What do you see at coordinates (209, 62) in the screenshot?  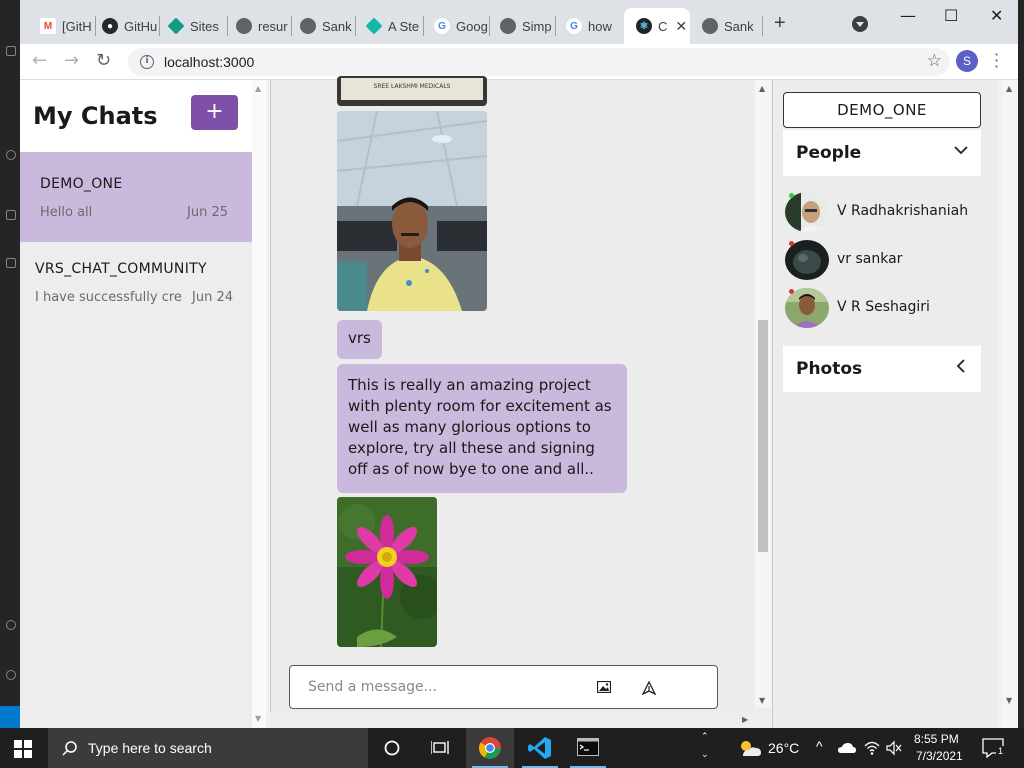 I see `url-text: localhost:3000` at bounding box center [209, 62].